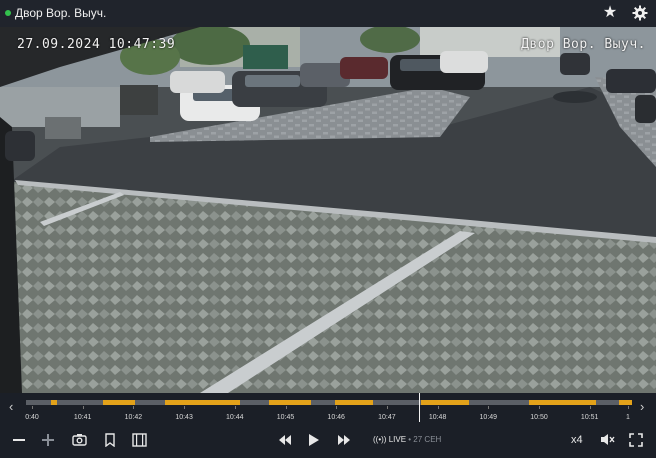  Describe the element at coordinates (425, 439) in the screenshot. I see `live-date: • 27 СЕН` at that location.